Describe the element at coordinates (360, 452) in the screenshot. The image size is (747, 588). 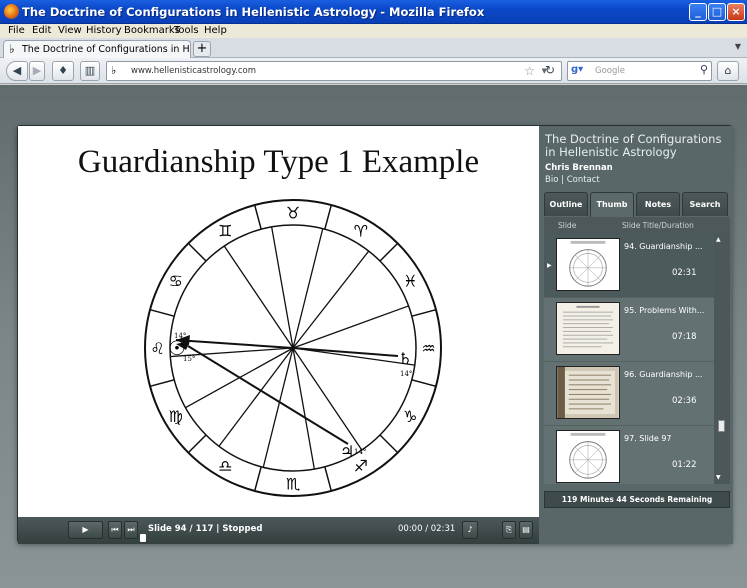
I see `jupiter-degree: 14°` at that location.